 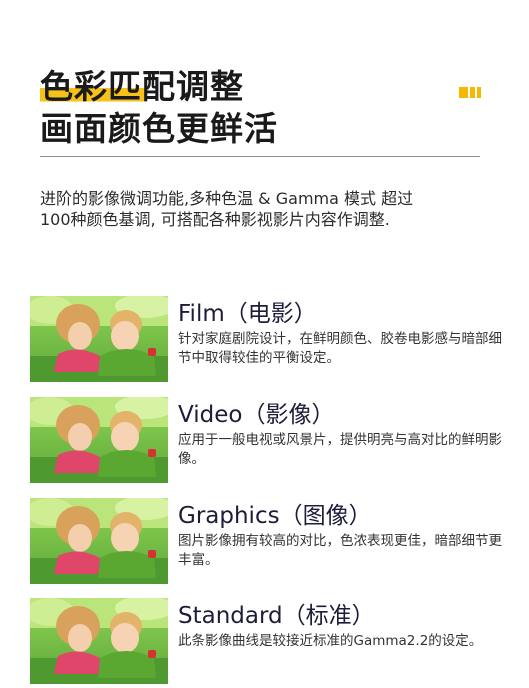 I want to click on feature-description: 应用于一般电视或风景片，提供明亮与高对比的鲜明影像。, so click(x=340, y=449).